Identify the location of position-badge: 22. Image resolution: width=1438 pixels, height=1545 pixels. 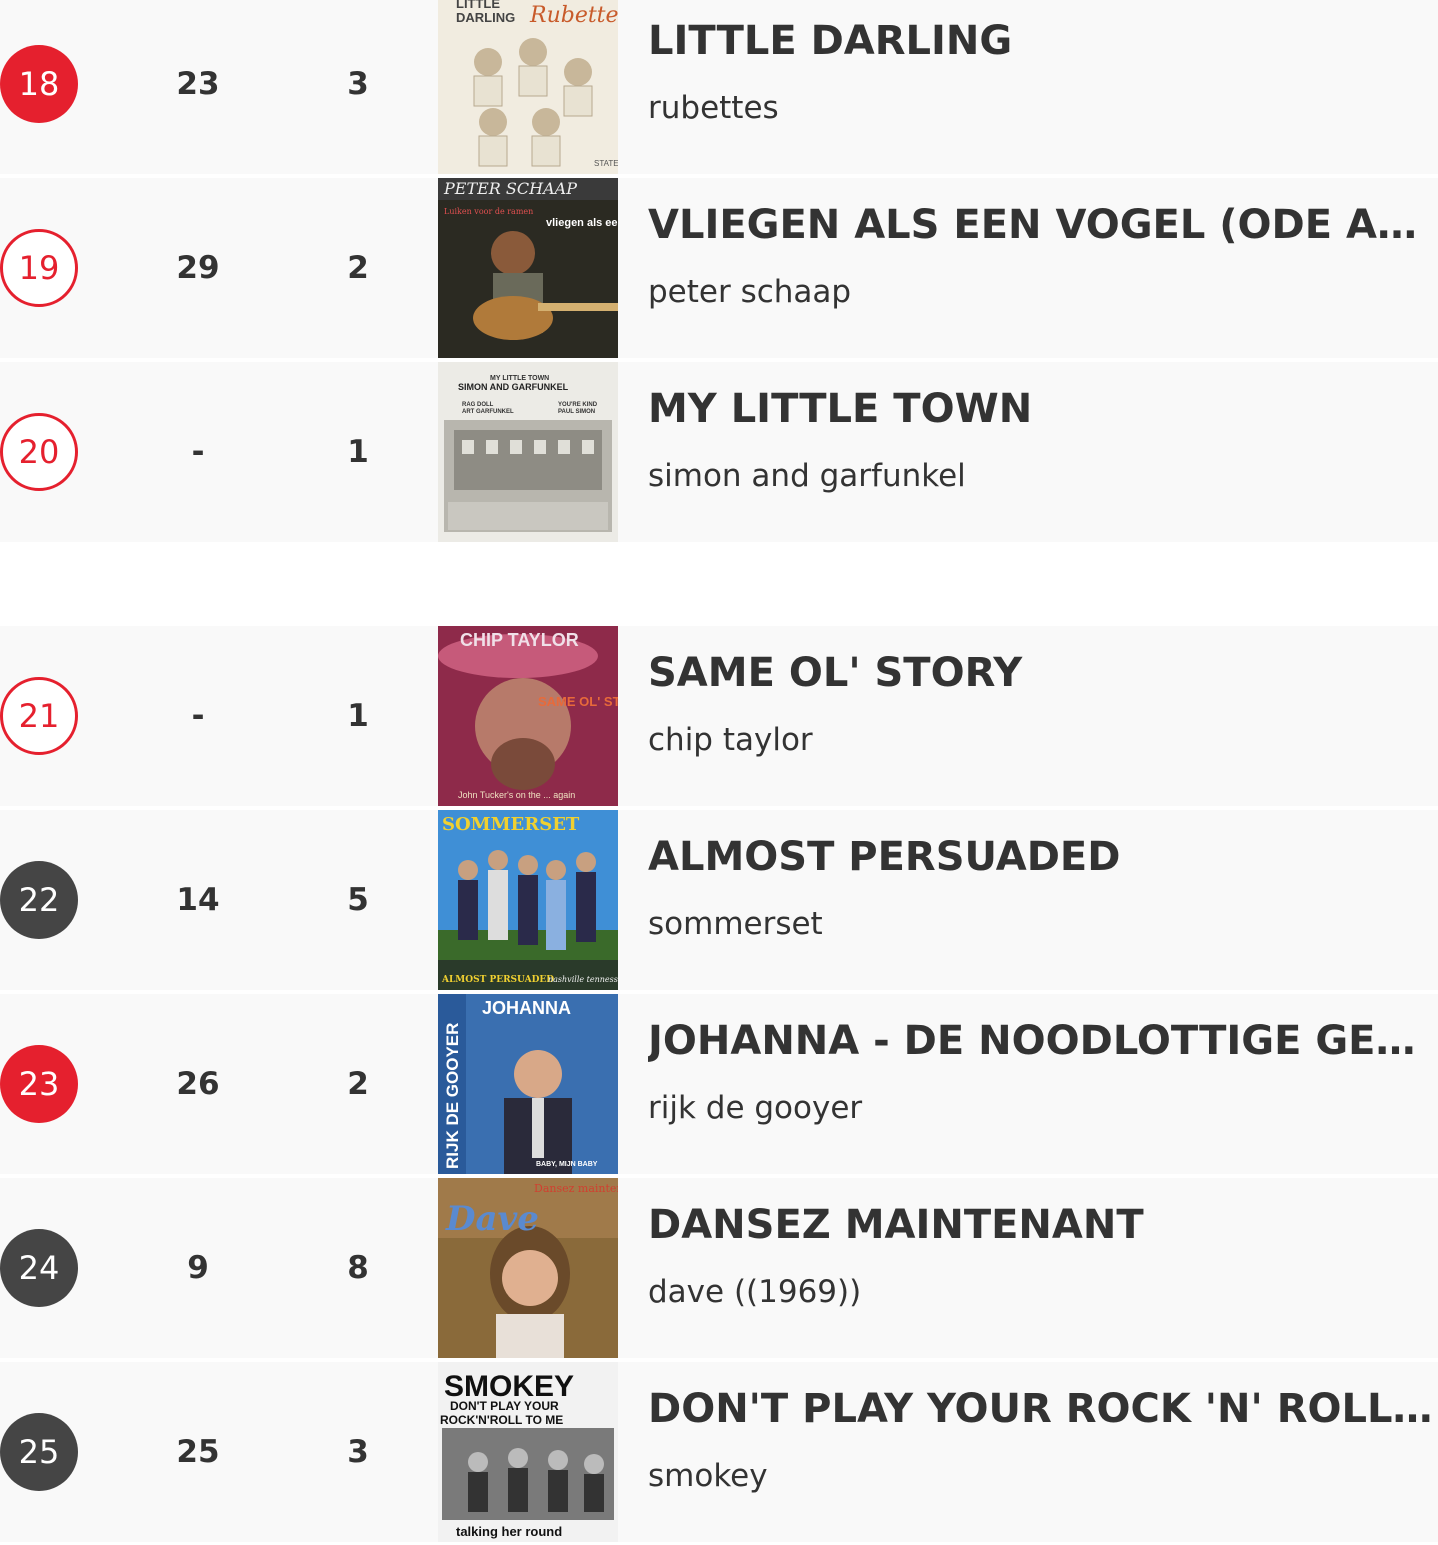
(39, 900).